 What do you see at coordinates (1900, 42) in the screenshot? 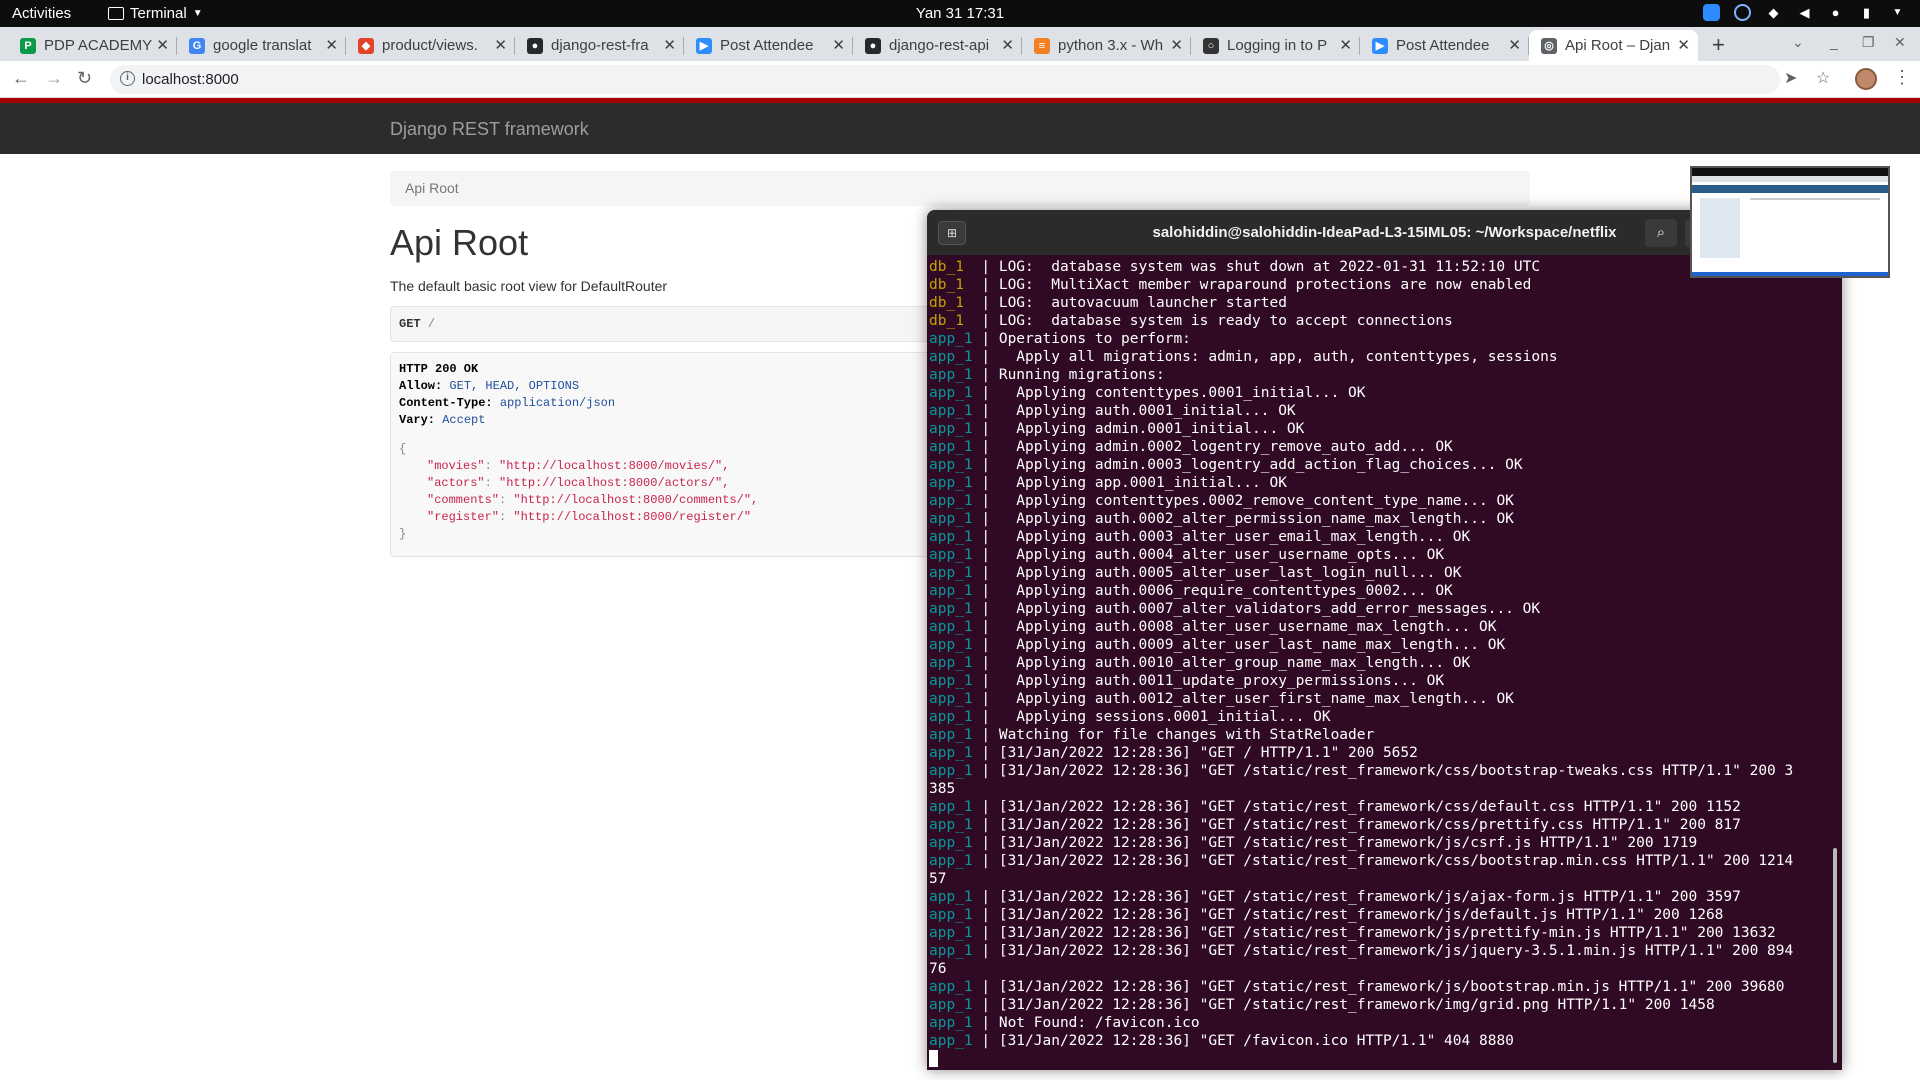
I see `close-window-icon: ✕` at bounding box center [1900, 42].